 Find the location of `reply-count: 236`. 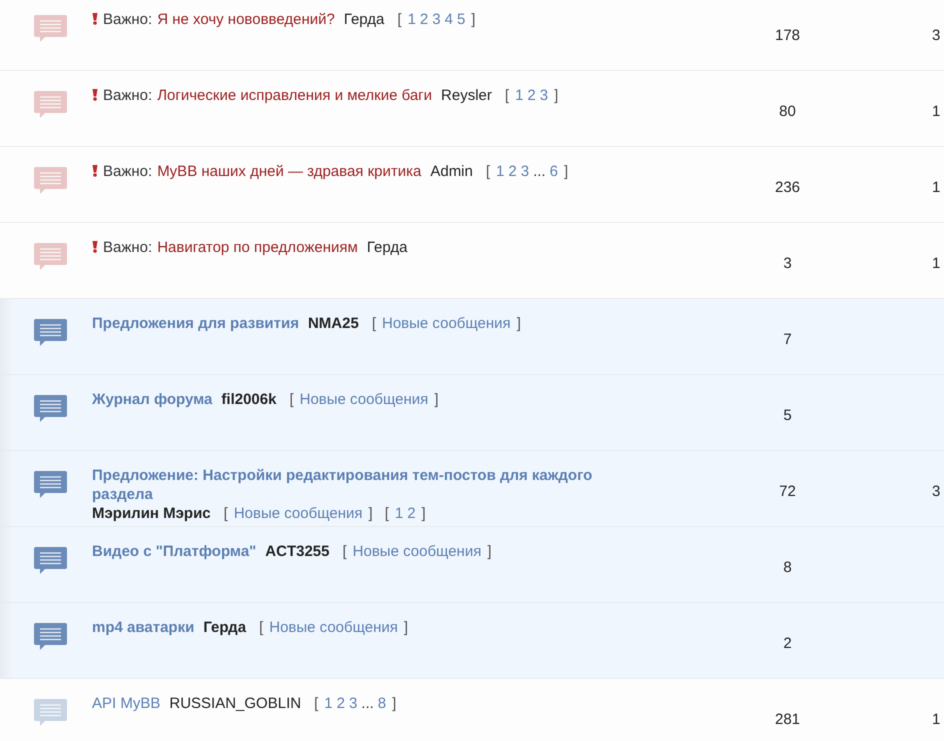

reply-count: 236 is located at coordinates (787, 187).